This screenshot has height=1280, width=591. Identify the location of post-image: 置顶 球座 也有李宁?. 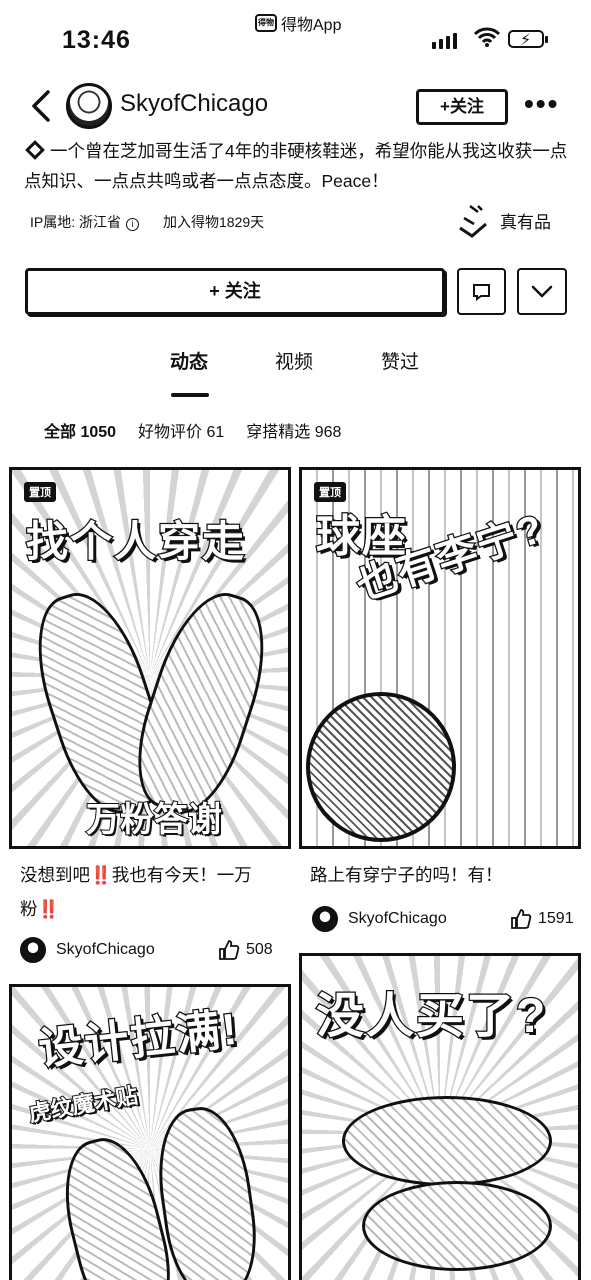
(440, 658).